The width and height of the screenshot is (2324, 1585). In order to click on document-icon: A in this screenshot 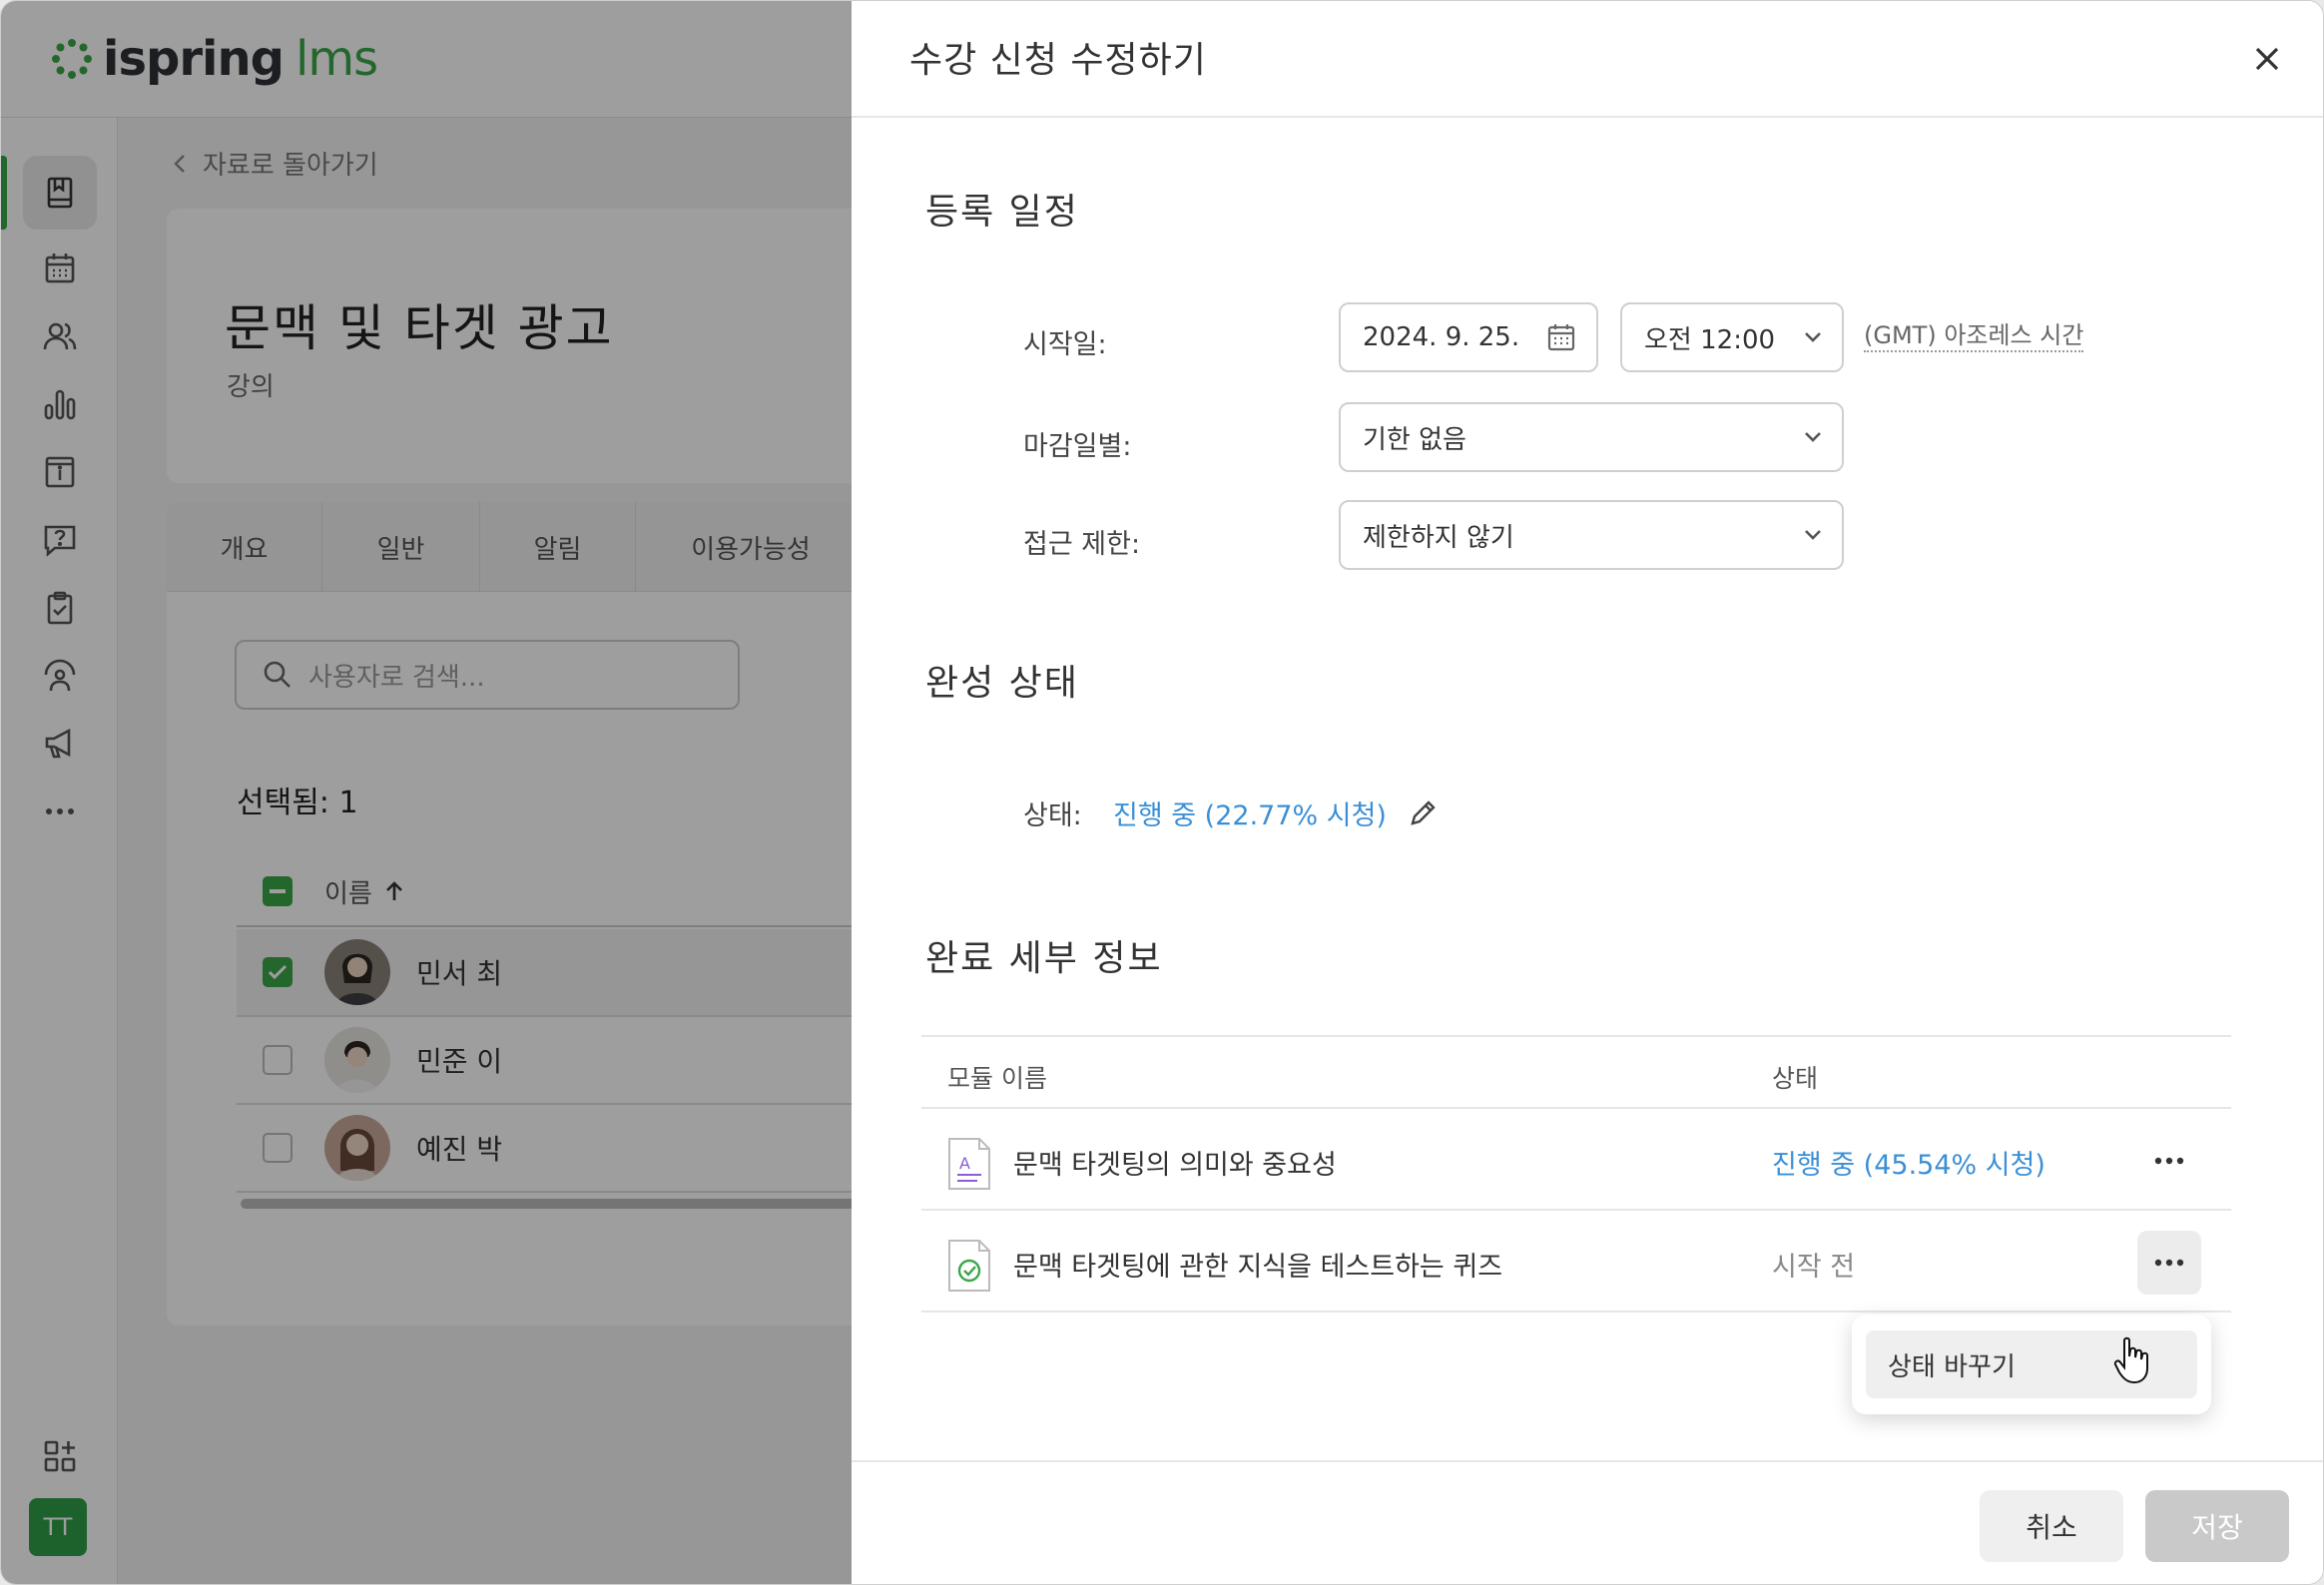, I will do `click(969, 1164)`.